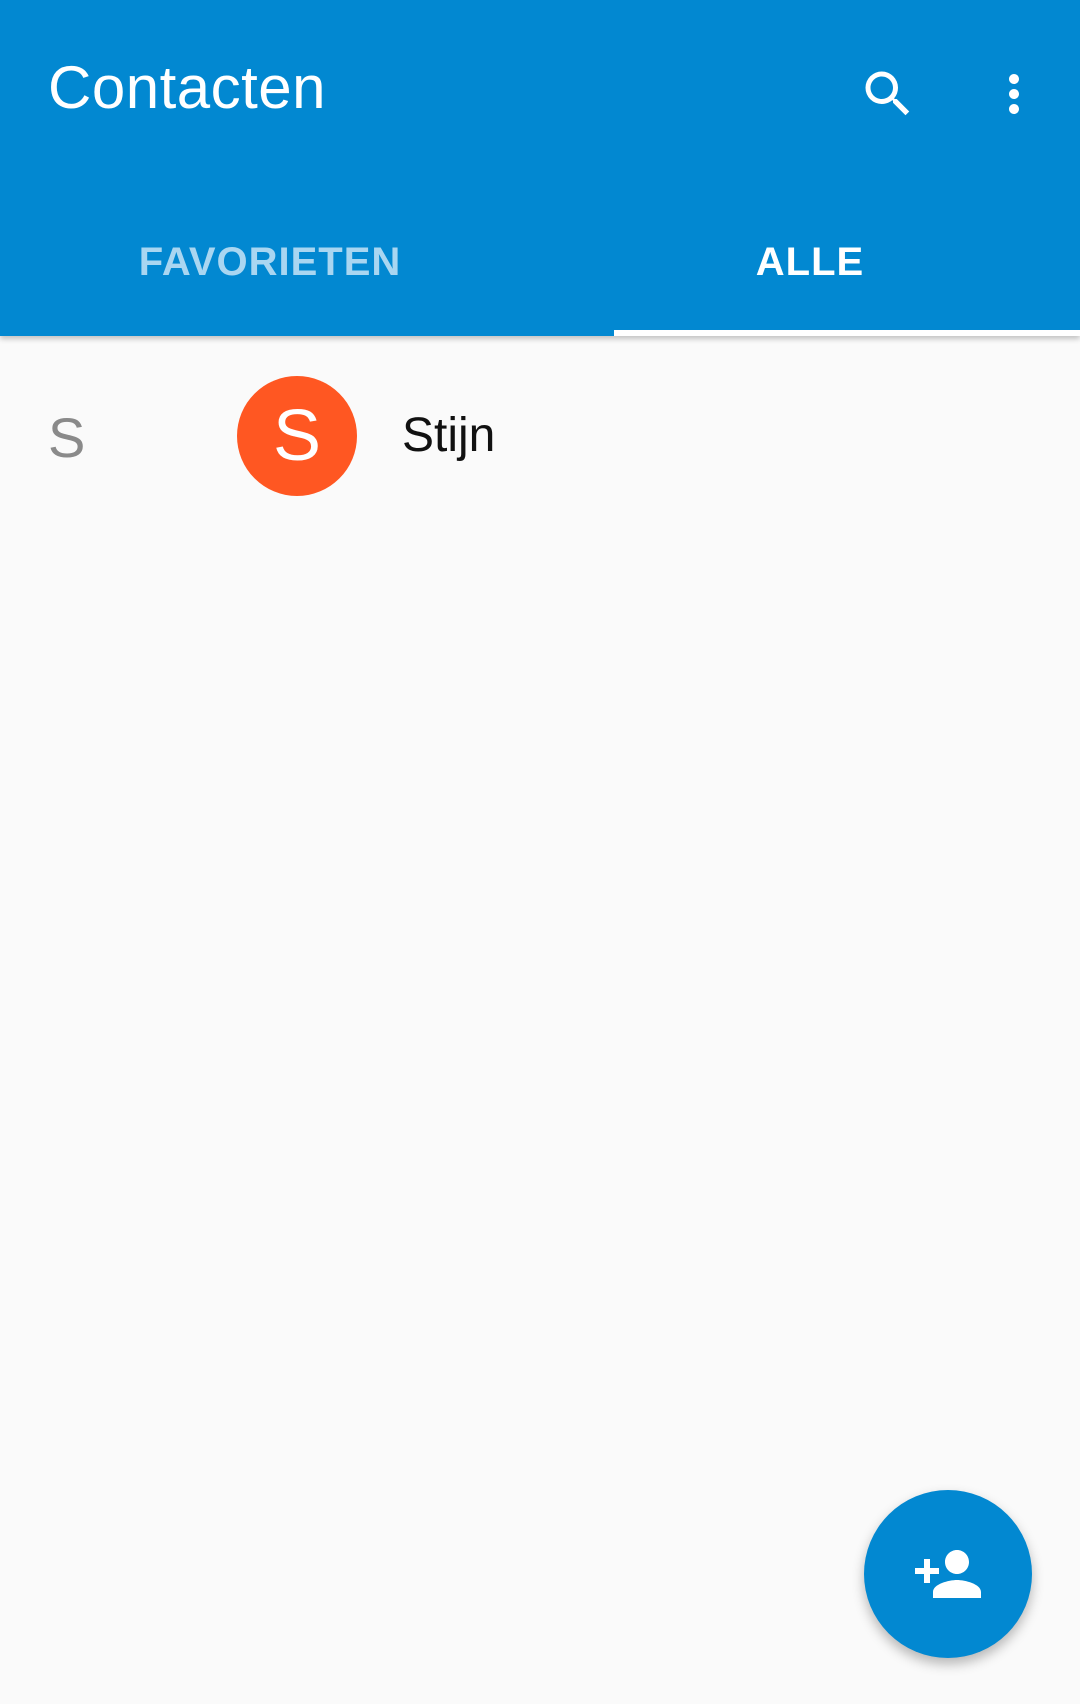 The height and width of the screenshot is (1704, 1080). I want to click on add-person-icon, so click(948, 1574).